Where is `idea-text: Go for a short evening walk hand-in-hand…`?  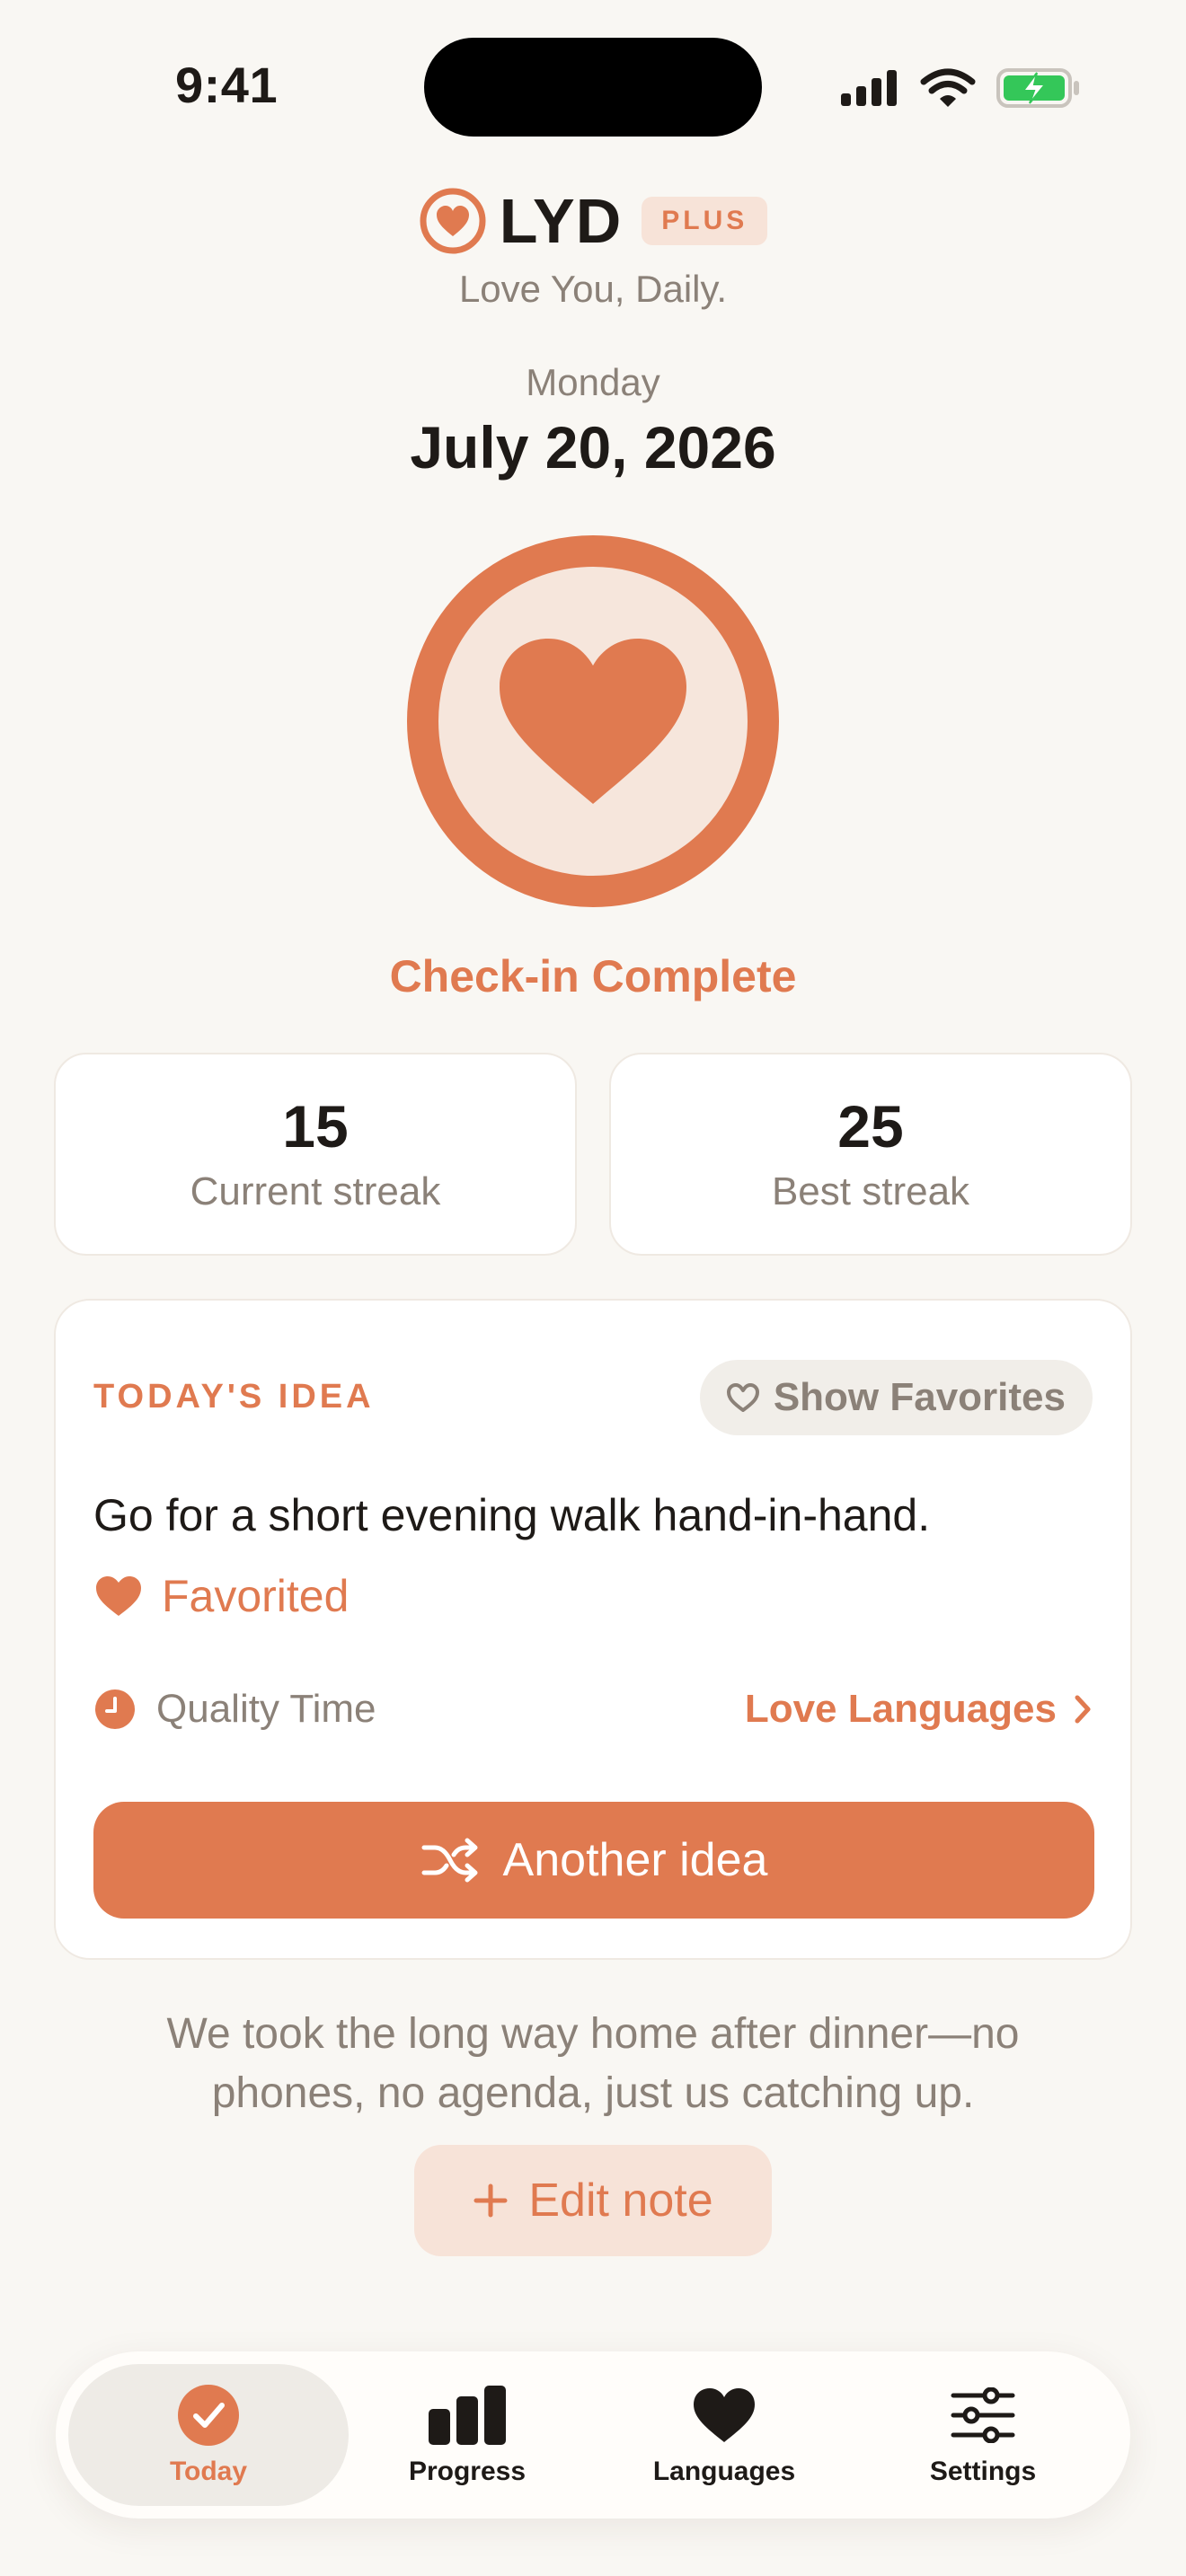 idea-text: Go for a short evening walk hand-in-hand… is located at coordinates (512, 1515).